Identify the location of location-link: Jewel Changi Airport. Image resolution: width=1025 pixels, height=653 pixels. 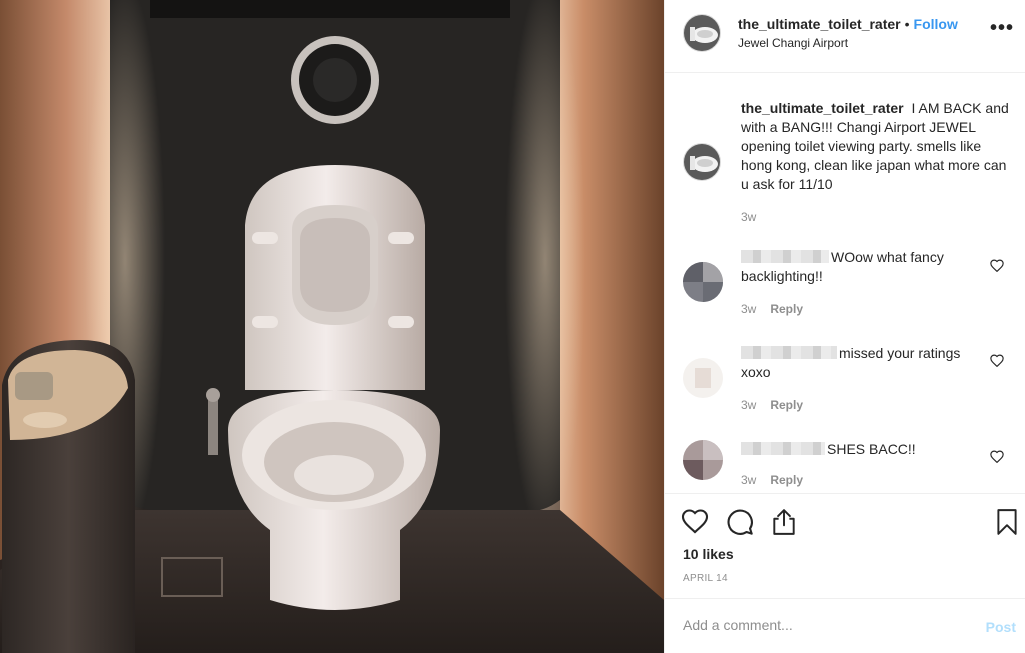
(793, 43).